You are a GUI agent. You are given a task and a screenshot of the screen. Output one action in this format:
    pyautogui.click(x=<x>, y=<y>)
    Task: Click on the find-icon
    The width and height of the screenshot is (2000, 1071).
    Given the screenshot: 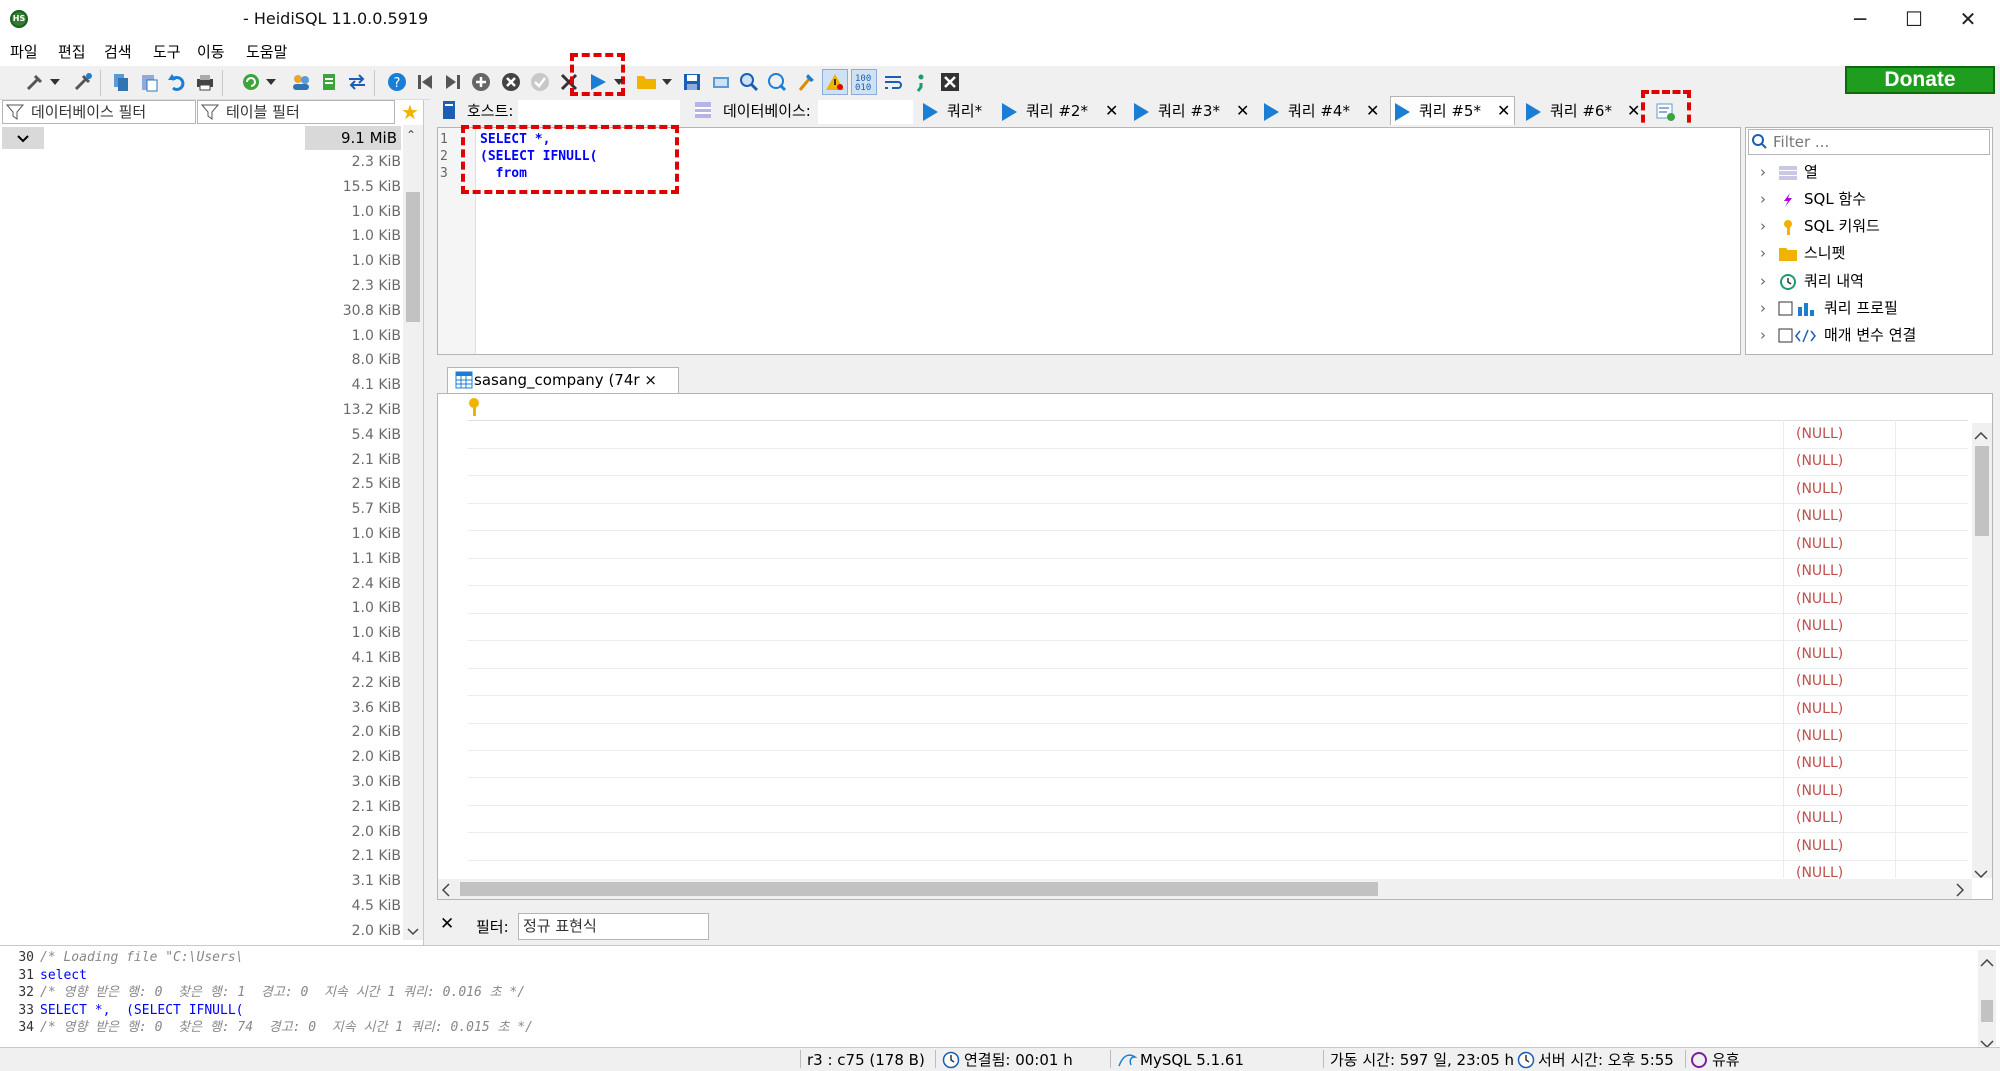 What is the action you would take?
    pyautogui.click(x=749, y=82)
    